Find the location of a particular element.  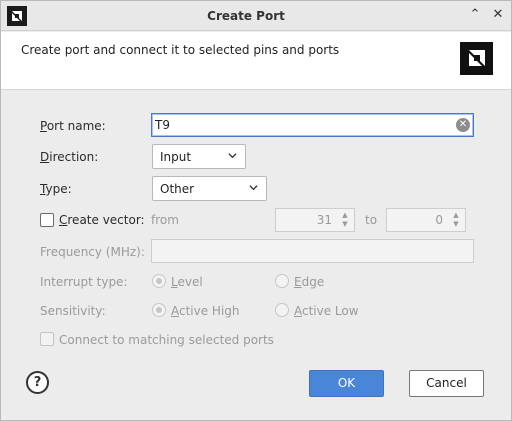

frequency-label: Frequency (MHz): is located at coordinates (92, 252).